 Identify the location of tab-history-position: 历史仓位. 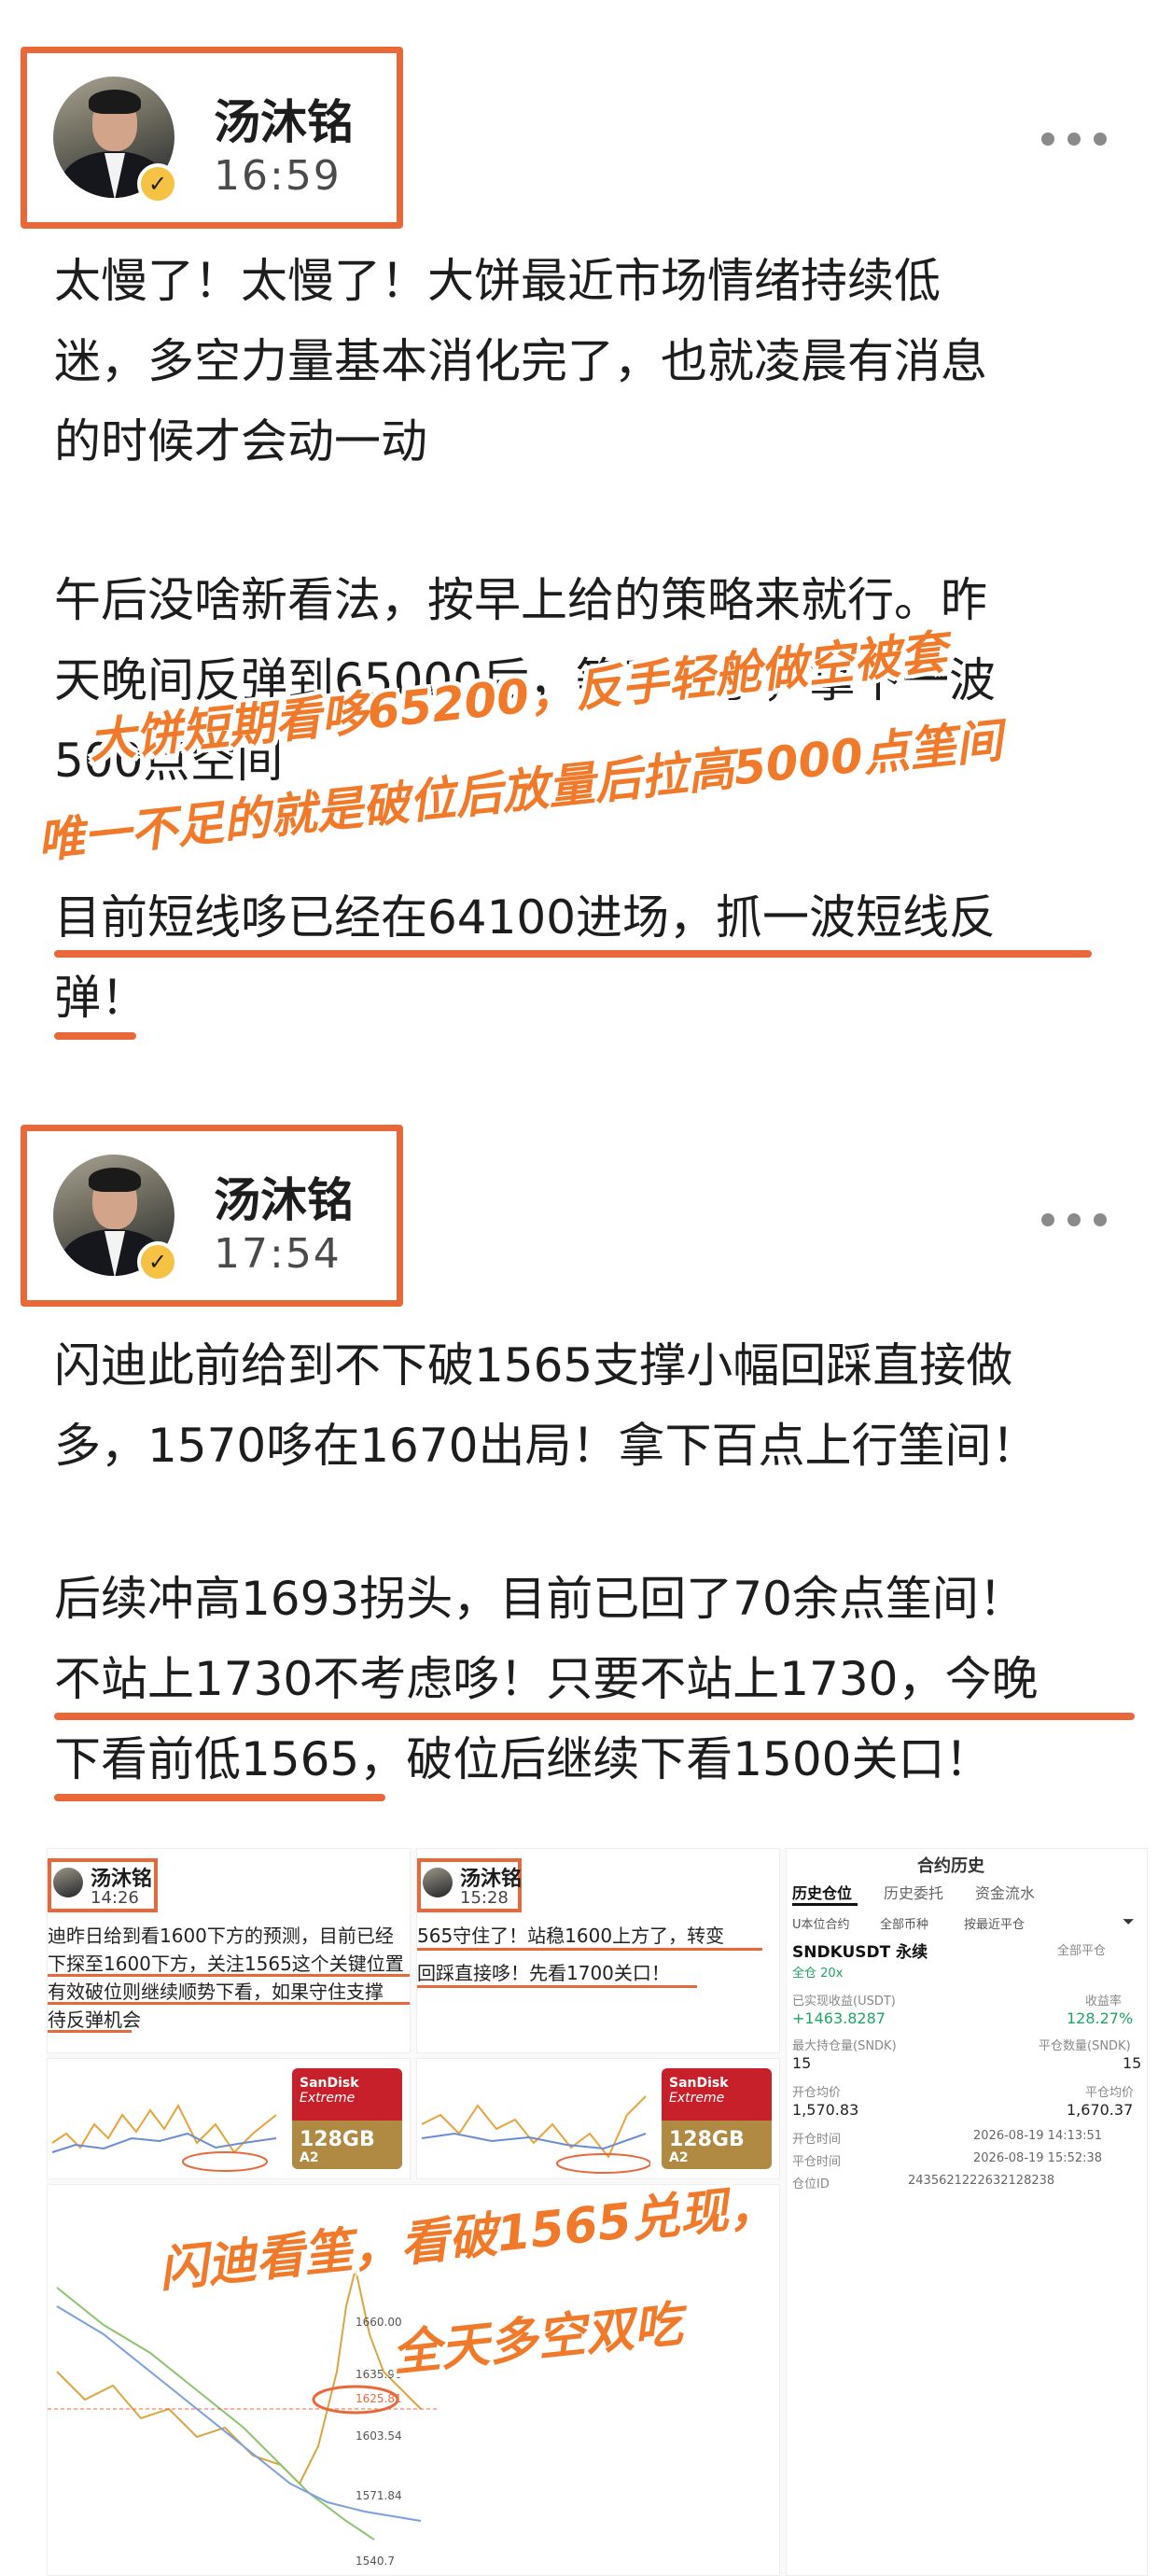
(822, 1893).